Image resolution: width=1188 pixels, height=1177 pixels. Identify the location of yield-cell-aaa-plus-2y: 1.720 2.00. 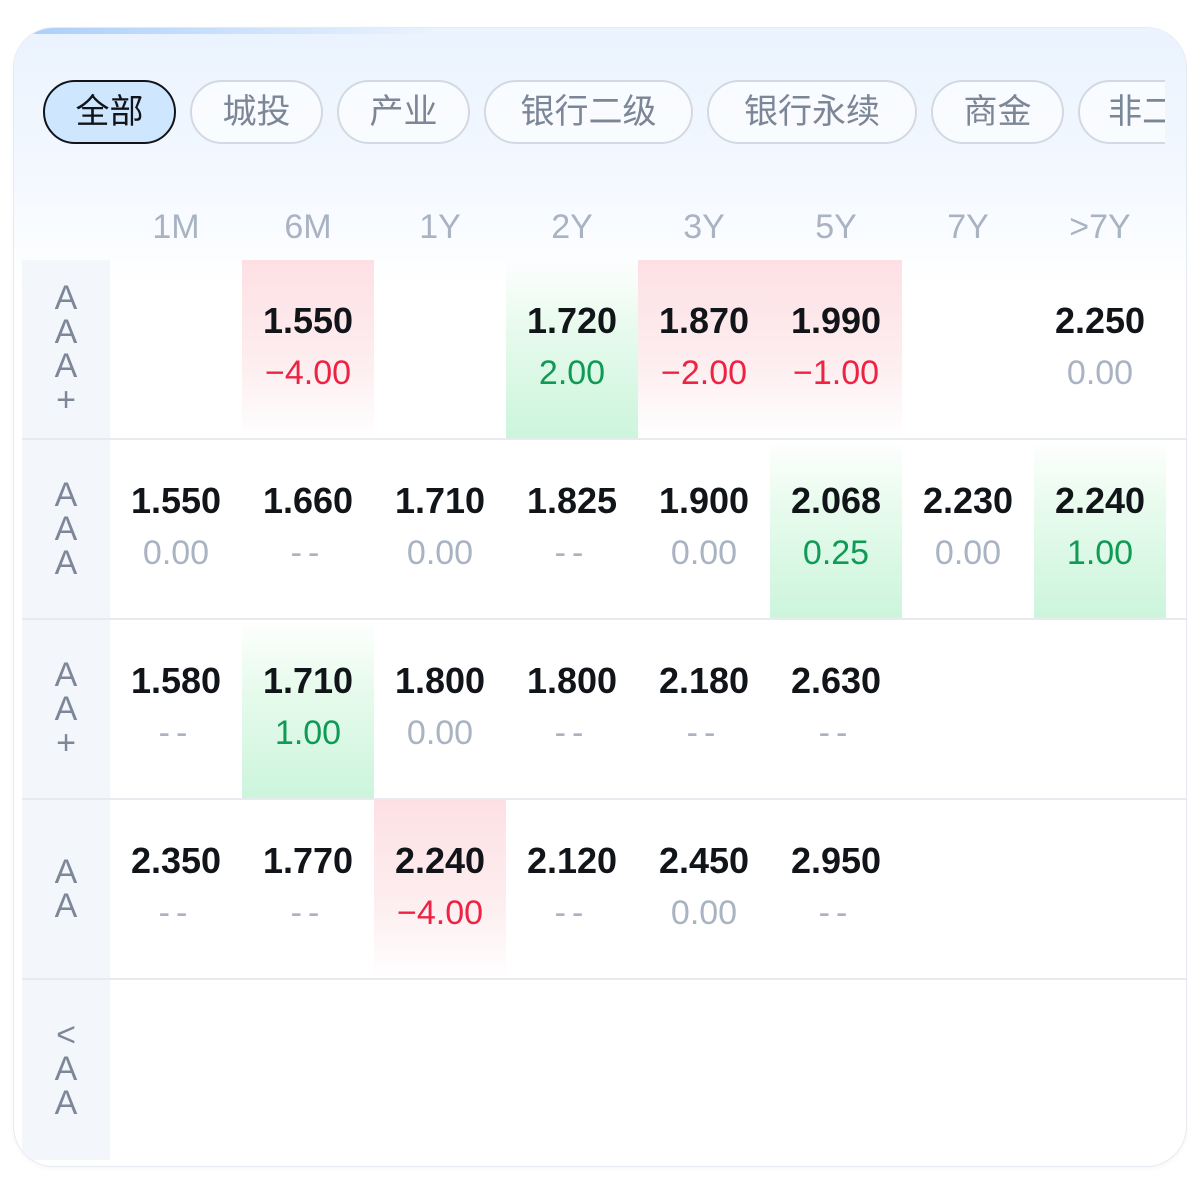
(572, 349).